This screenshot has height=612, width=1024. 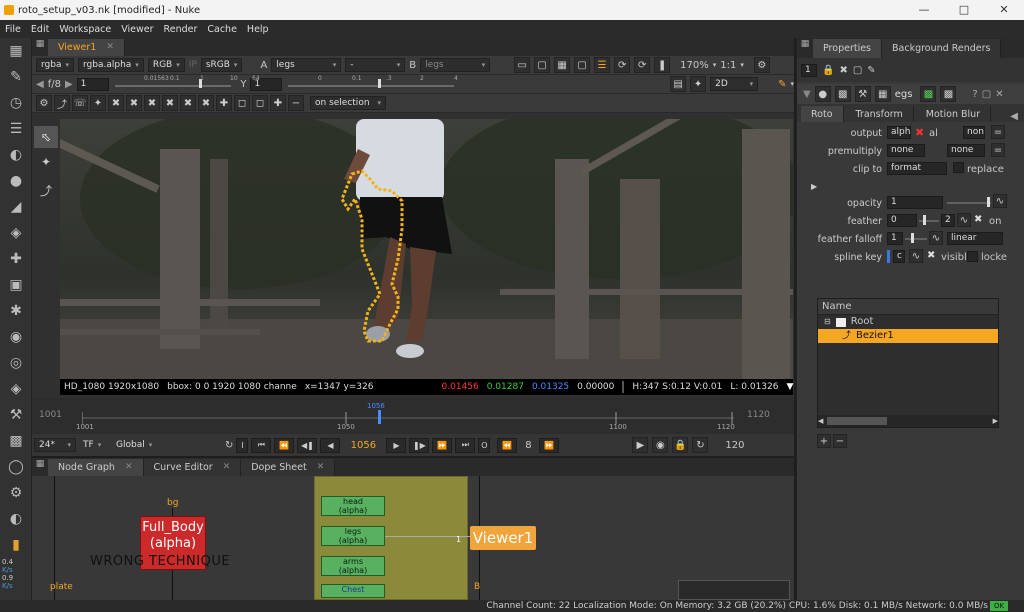 What do you see at coordinates (40, 47) in the screenshot?
I see `pane-menu-icon: ▦` at bounding box center [40, 47].